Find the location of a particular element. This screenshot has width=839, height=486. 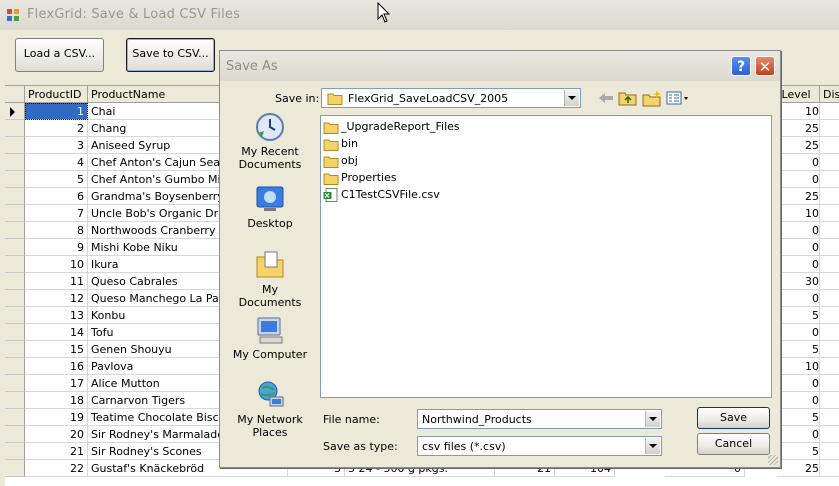

save-type-dropdown: csv files (*.csv) is located at coordinates (539, 446).